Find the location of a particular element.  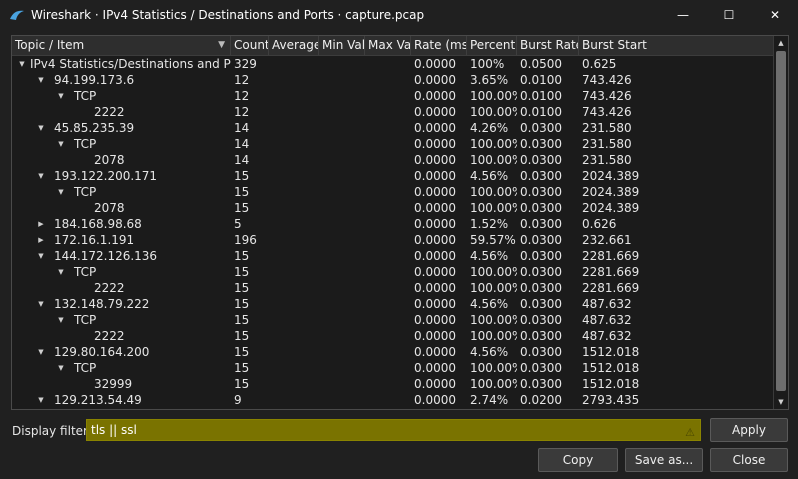

column-header-label: Burst Start is located at coordinates (614, 45).